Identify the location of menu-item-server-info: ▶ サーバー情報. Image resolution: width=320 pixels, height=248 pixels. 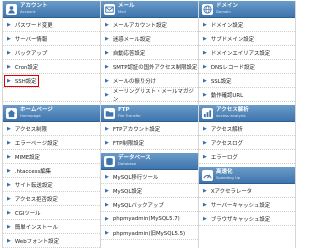
(51, 39).